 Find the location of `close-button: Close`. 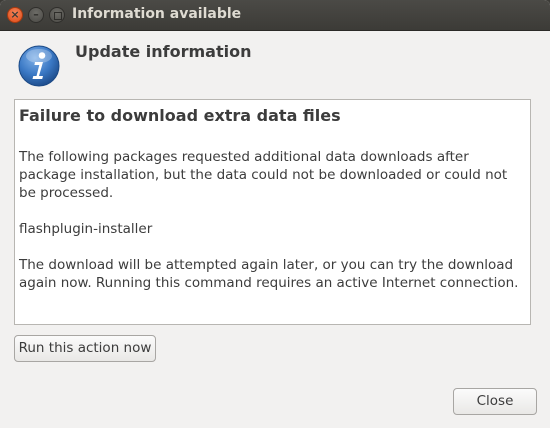

close-button: Close is located at coordinates (495, 401).